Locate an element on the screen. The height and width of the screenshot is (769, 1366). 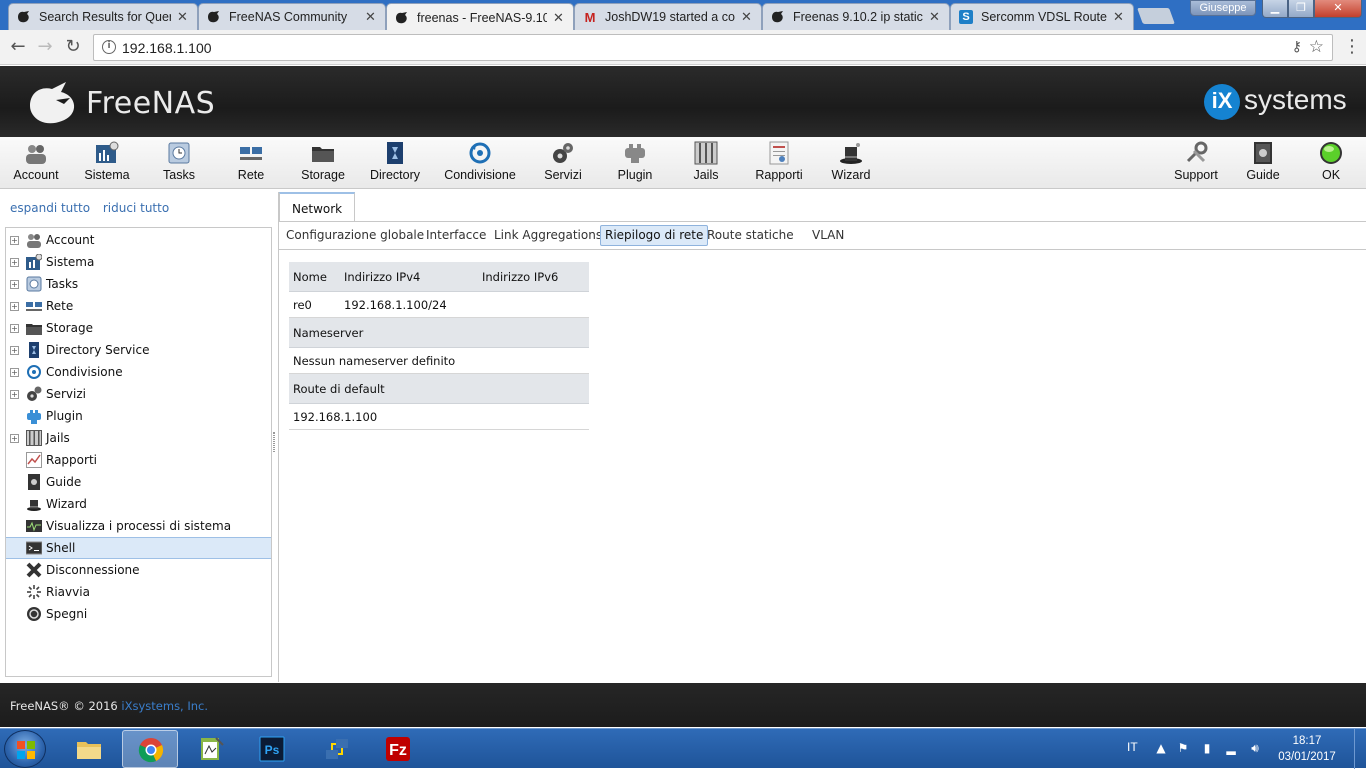
topnav-support: Support is located at coordinates (1196, 164).